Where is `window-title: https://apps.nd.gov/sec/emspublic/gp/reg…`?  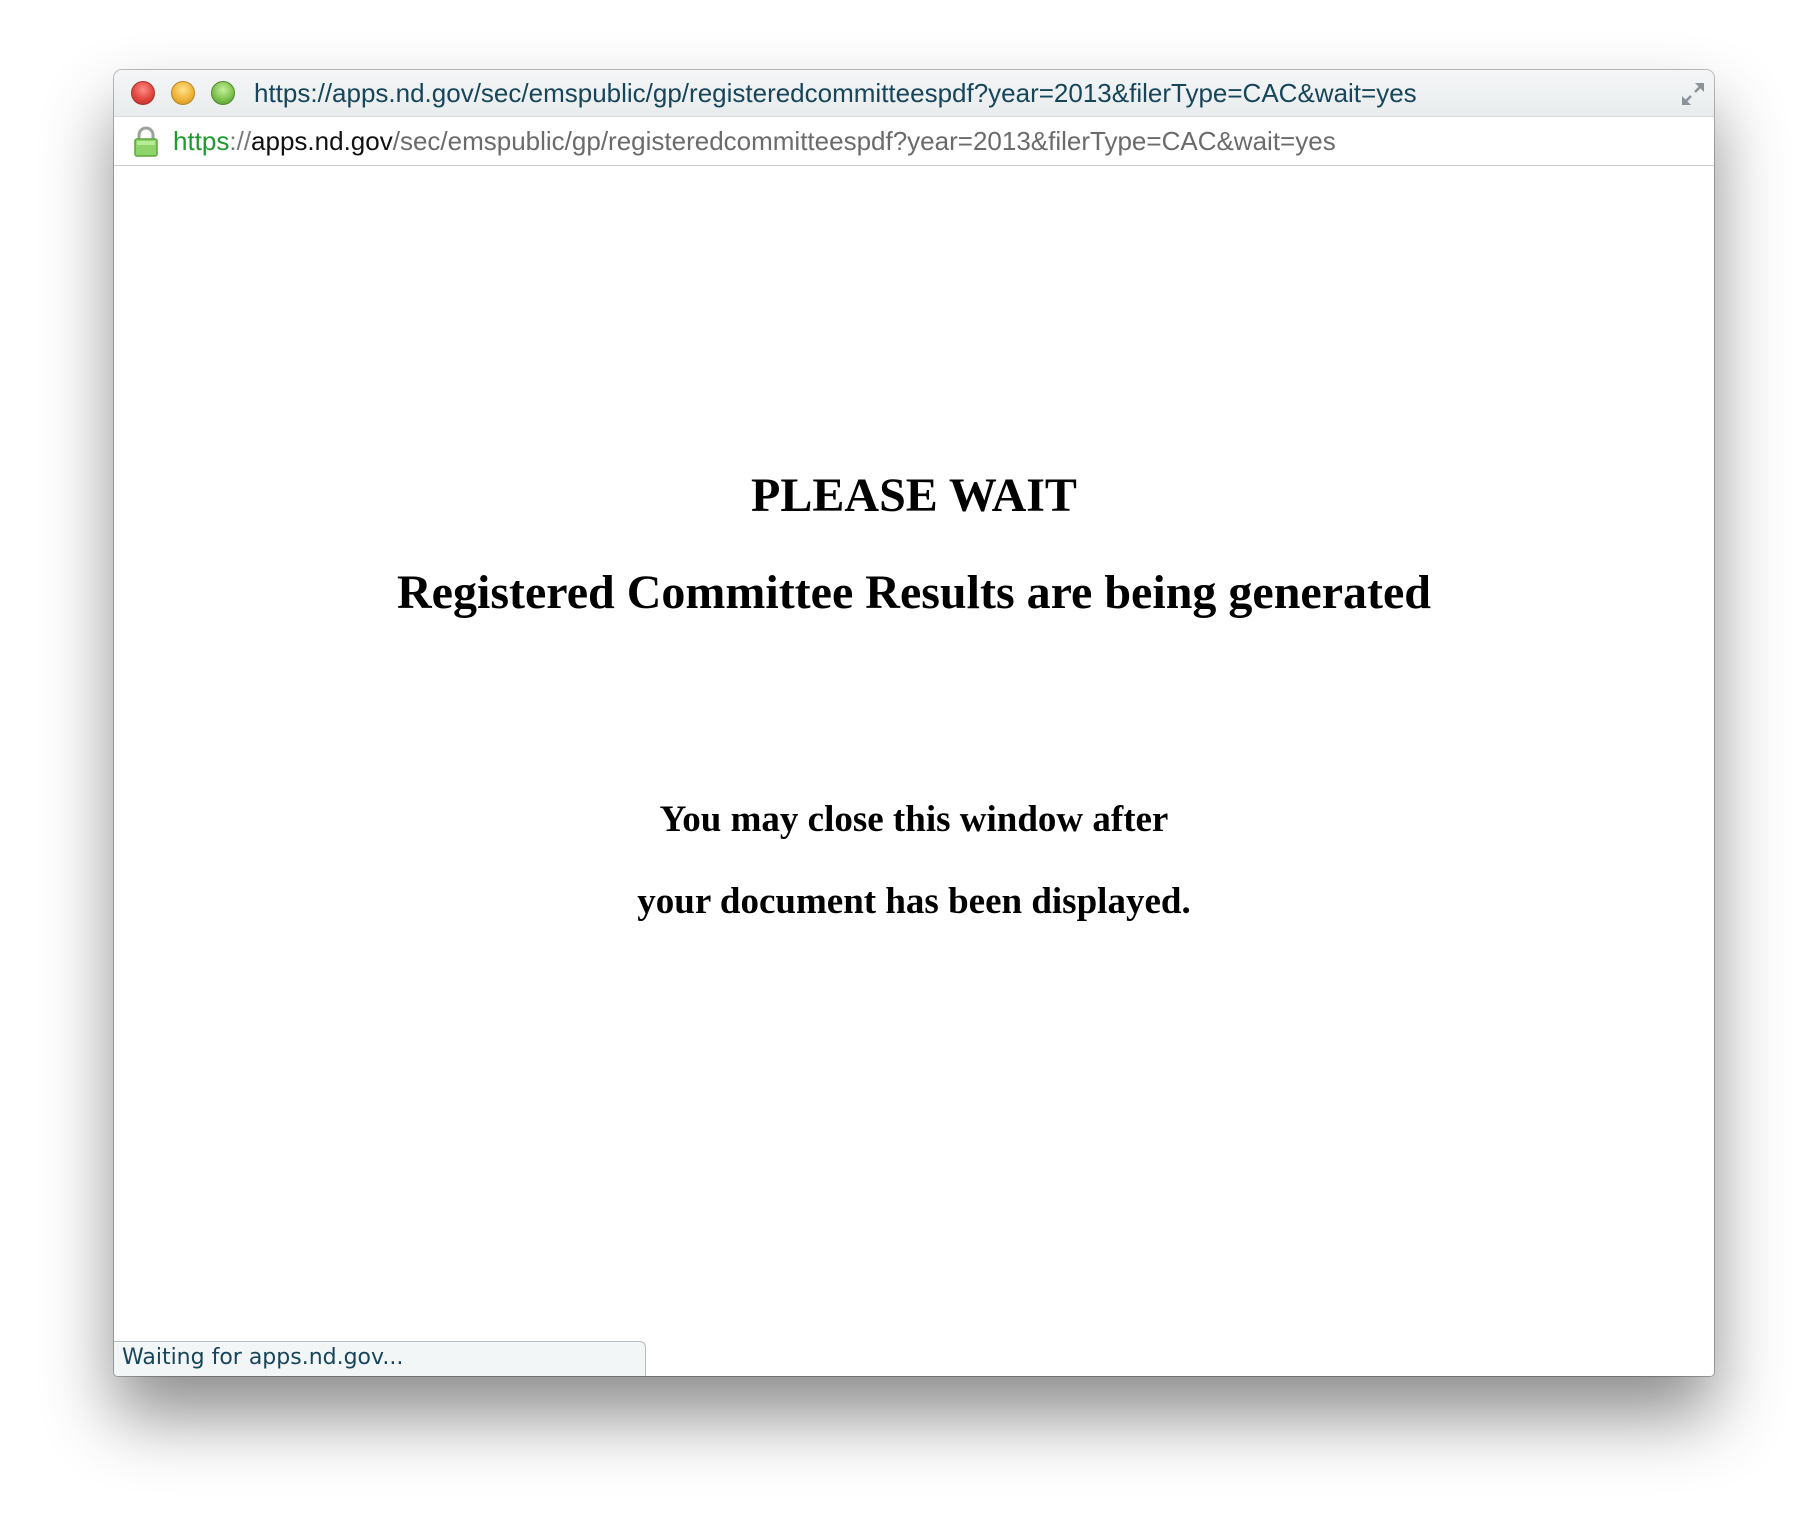
window-title: https://apps.nd.gov/sec/emspublic/gp/reg… is located at coordinates (835, 93).